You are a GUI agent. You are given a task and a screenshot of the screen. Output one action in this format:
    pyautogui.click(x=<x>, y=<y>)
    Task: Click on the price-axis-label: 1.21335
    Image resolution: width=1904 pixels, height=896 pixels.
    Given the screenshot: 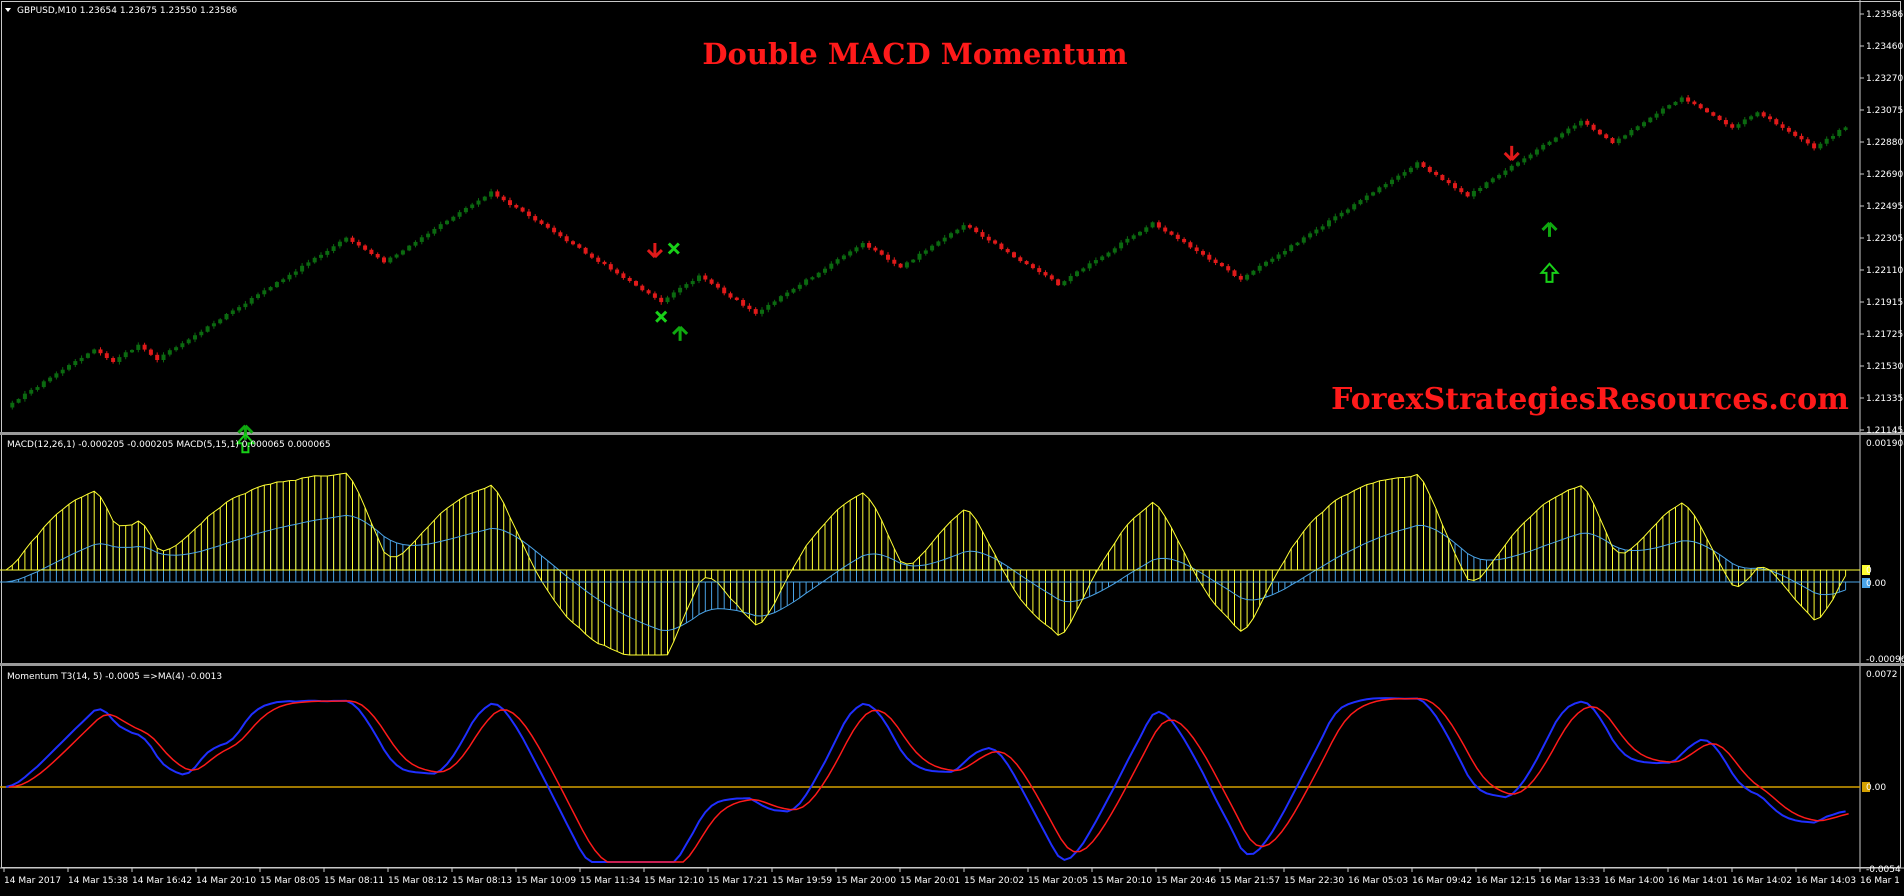 What is the action you would take?
    pyautogui.click(x=1884, y=399)
    